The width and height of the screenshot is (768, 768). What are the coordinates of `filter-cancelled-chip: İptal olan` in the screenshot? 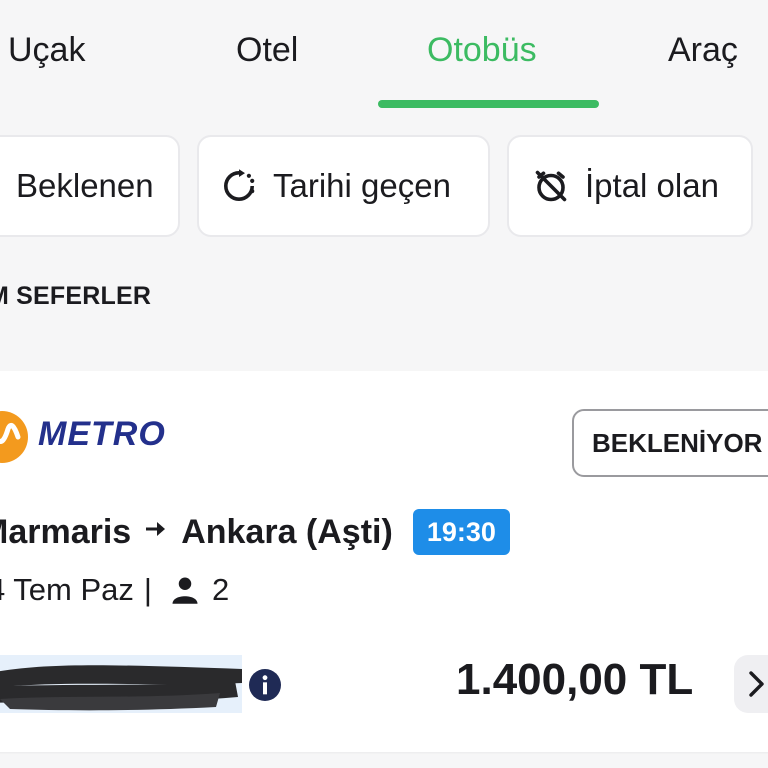 It's located at (630, 186).